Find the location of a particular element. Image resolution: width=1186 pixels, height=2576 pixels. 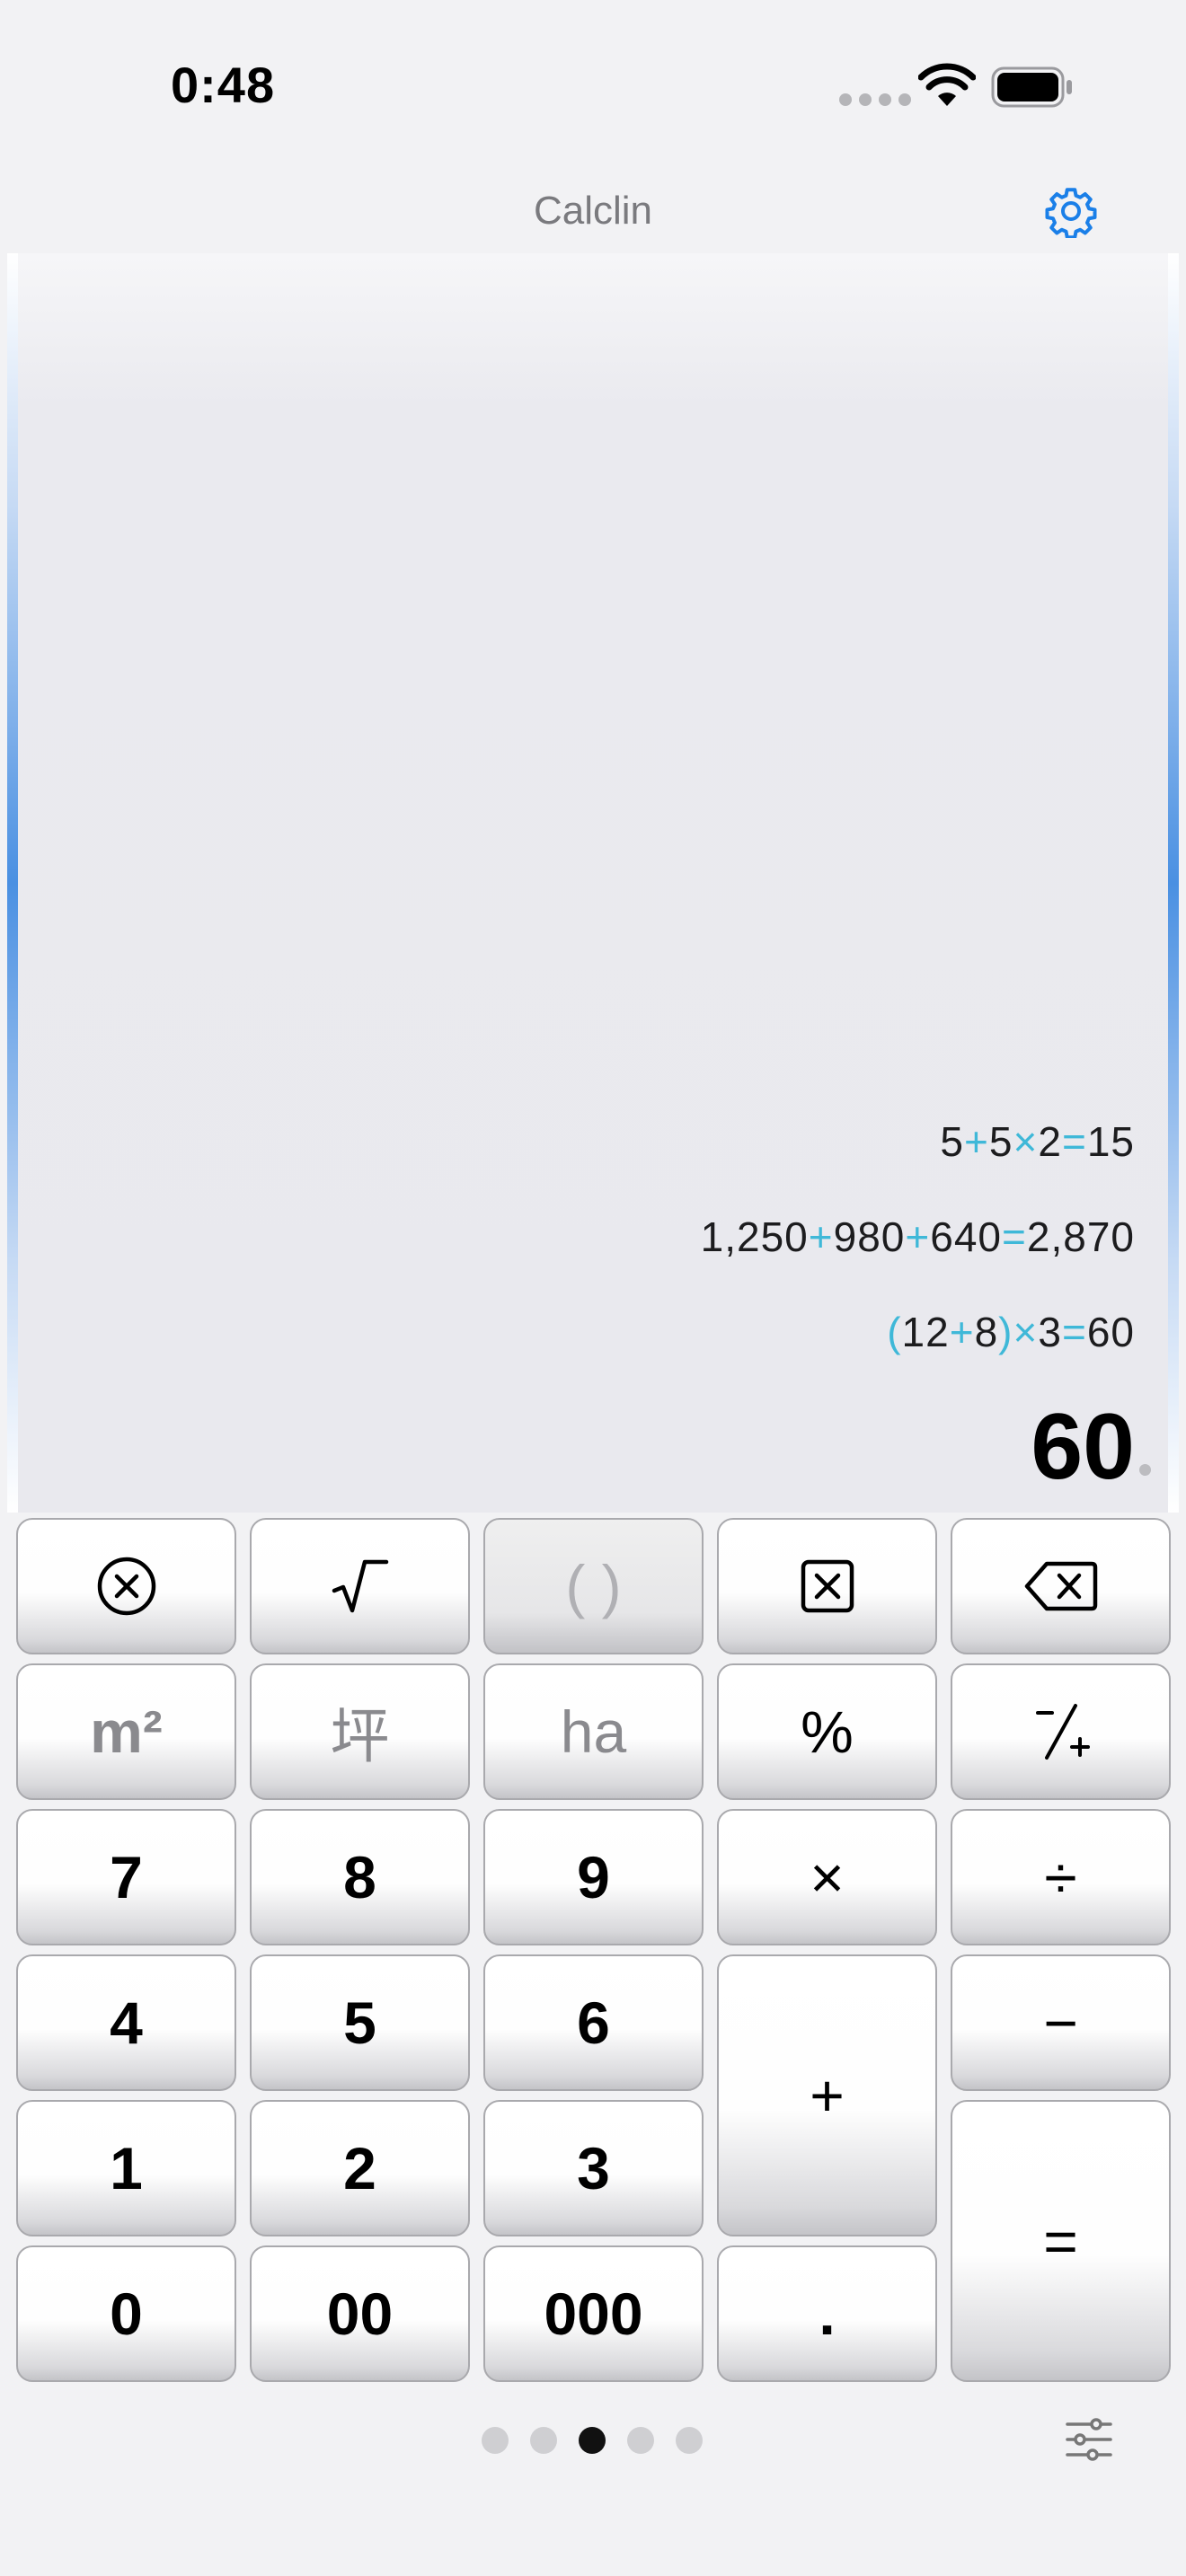

square-root-icon is located at coordinates (360, 1586).